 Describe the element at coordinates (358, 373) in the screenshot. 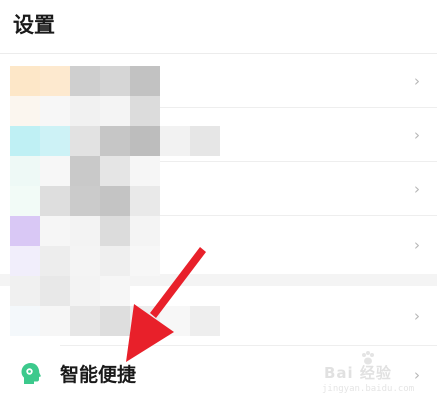

I see `watermark-text: Bai 经验` at that location.